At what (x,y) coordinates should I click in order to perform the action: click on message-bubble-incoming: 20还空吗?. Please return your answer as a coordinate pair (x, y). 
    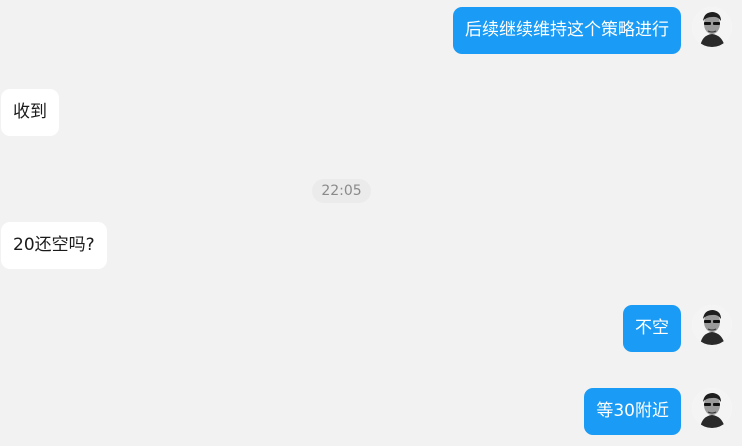
    Looking at the image, I should click on (54, 245).